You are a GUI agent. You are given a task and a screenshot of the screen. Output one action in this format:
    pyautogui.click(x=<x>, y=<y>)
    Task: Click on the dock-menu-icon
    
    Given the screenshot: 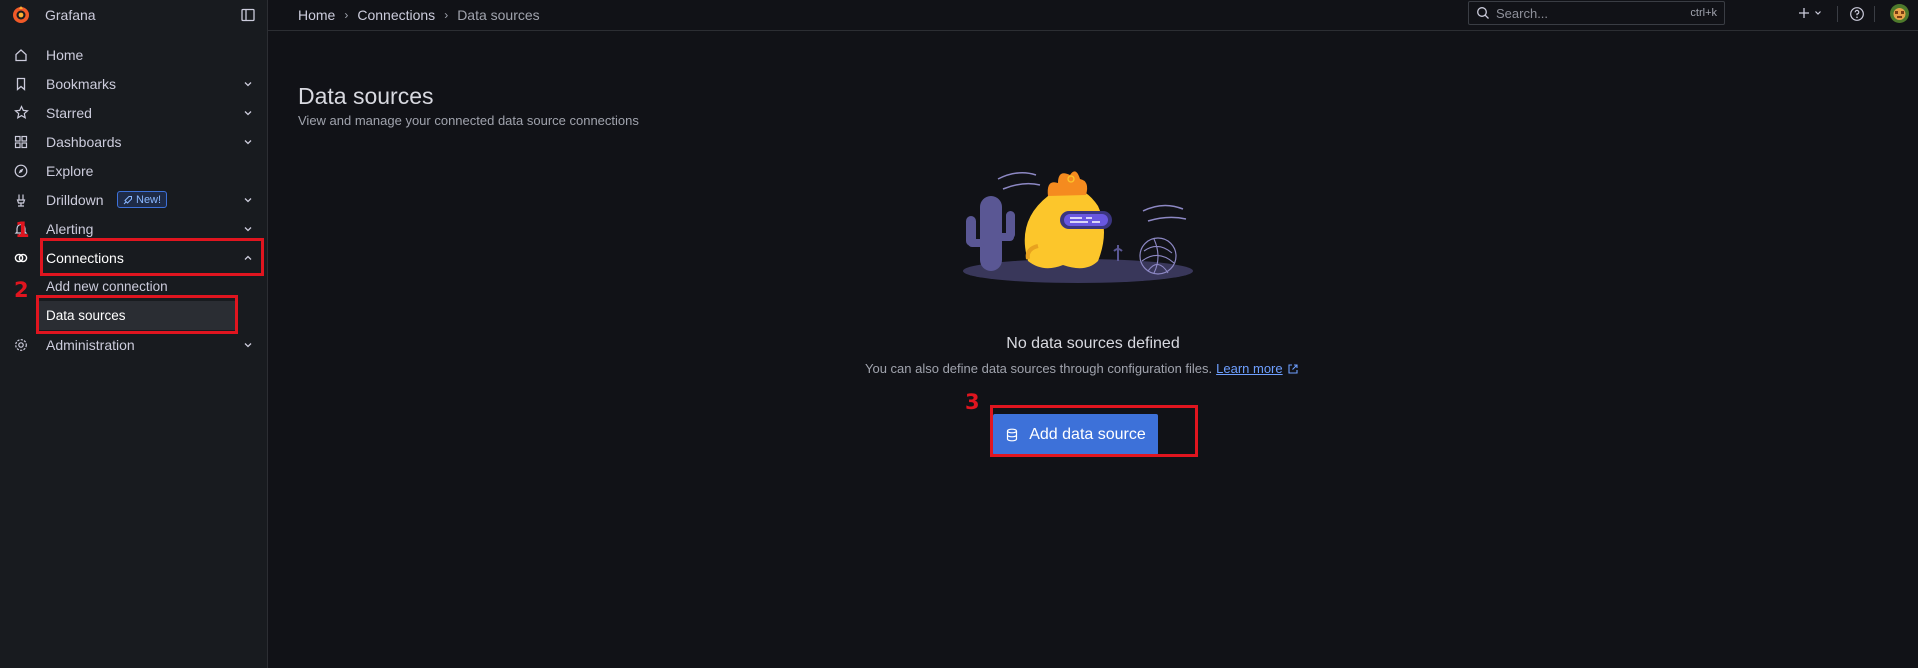 What is the action you would take?
    pyautogui.click(x=248, y=15)
    